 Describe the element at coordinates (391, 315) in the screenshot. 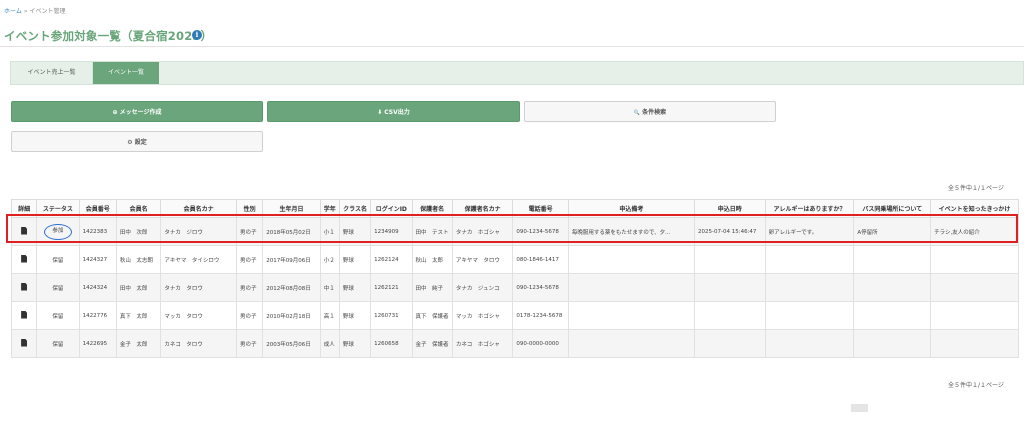

I see `login-id-cell: 1260731` at that location.